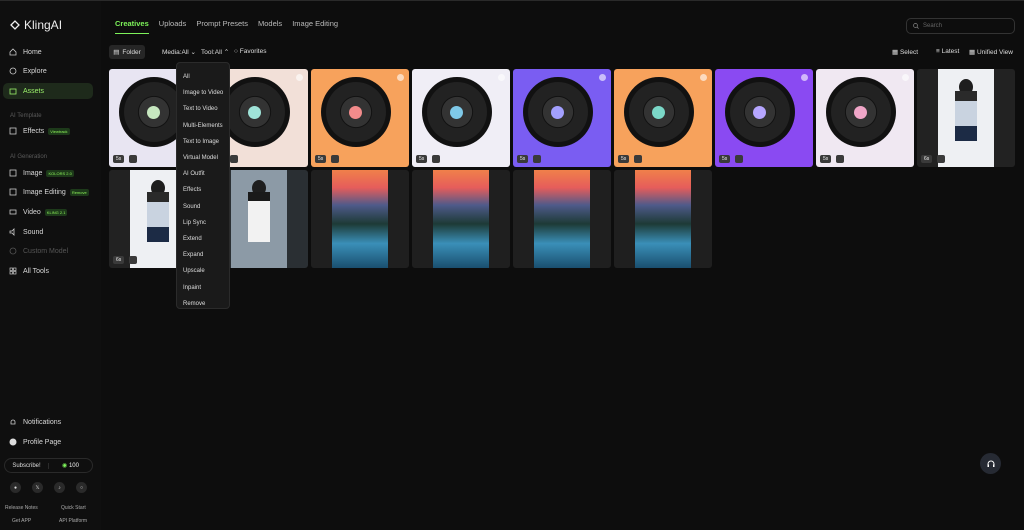 This screenshot has width=1024, height=530. I want to click on credits-display: ◉ 100, so click(70, 465).